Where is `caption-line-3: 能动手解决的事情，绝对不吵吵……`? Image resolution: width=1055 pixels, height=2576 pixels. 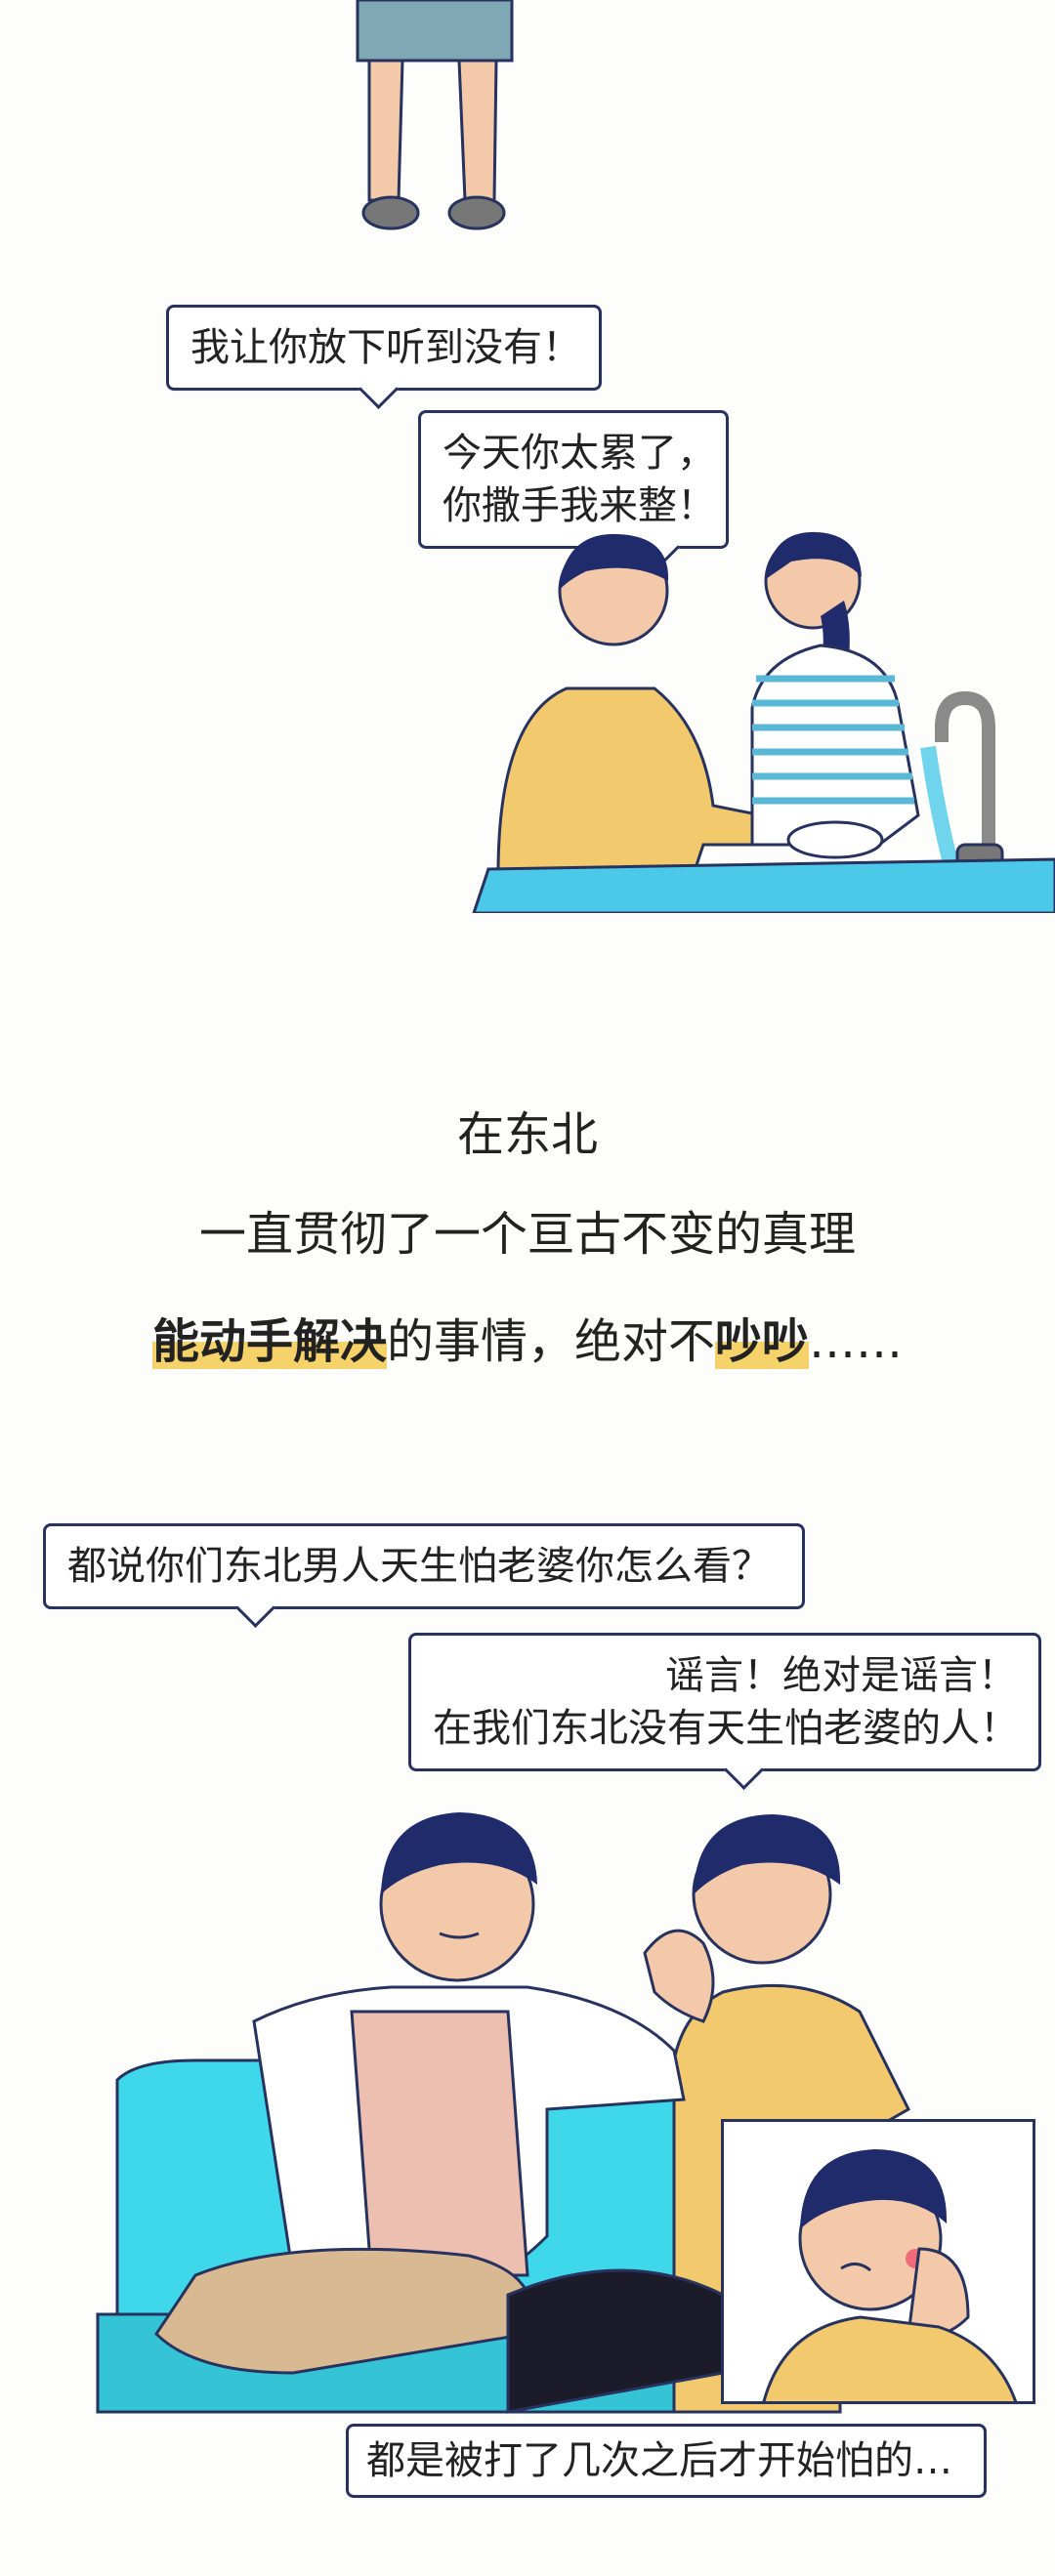
caption-line-3: 能动手解决的事情，绝对不吵吵…… is located at coordinates (527, 1342).